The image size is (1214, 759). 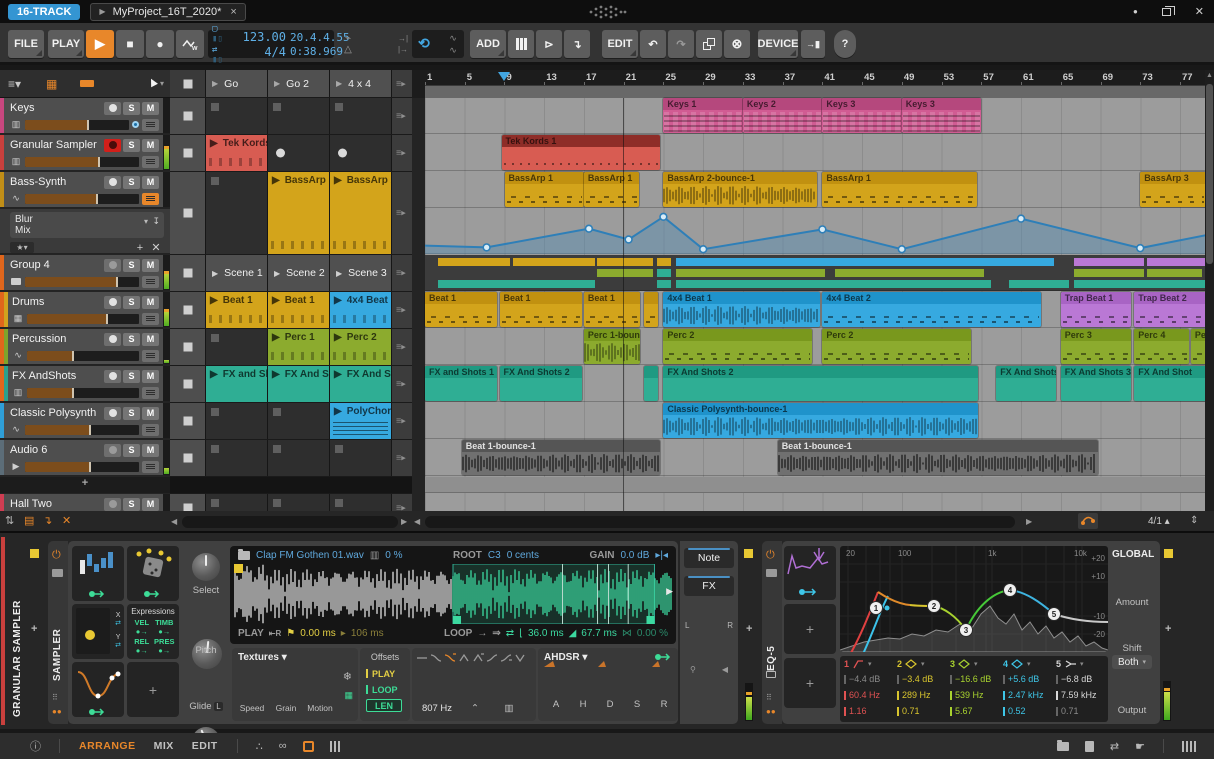 What do you see at coordinates (298, 83) in the screenshot?
I see `scene-launch-button: ▶ Go 2` at bounding box center [298, 83].